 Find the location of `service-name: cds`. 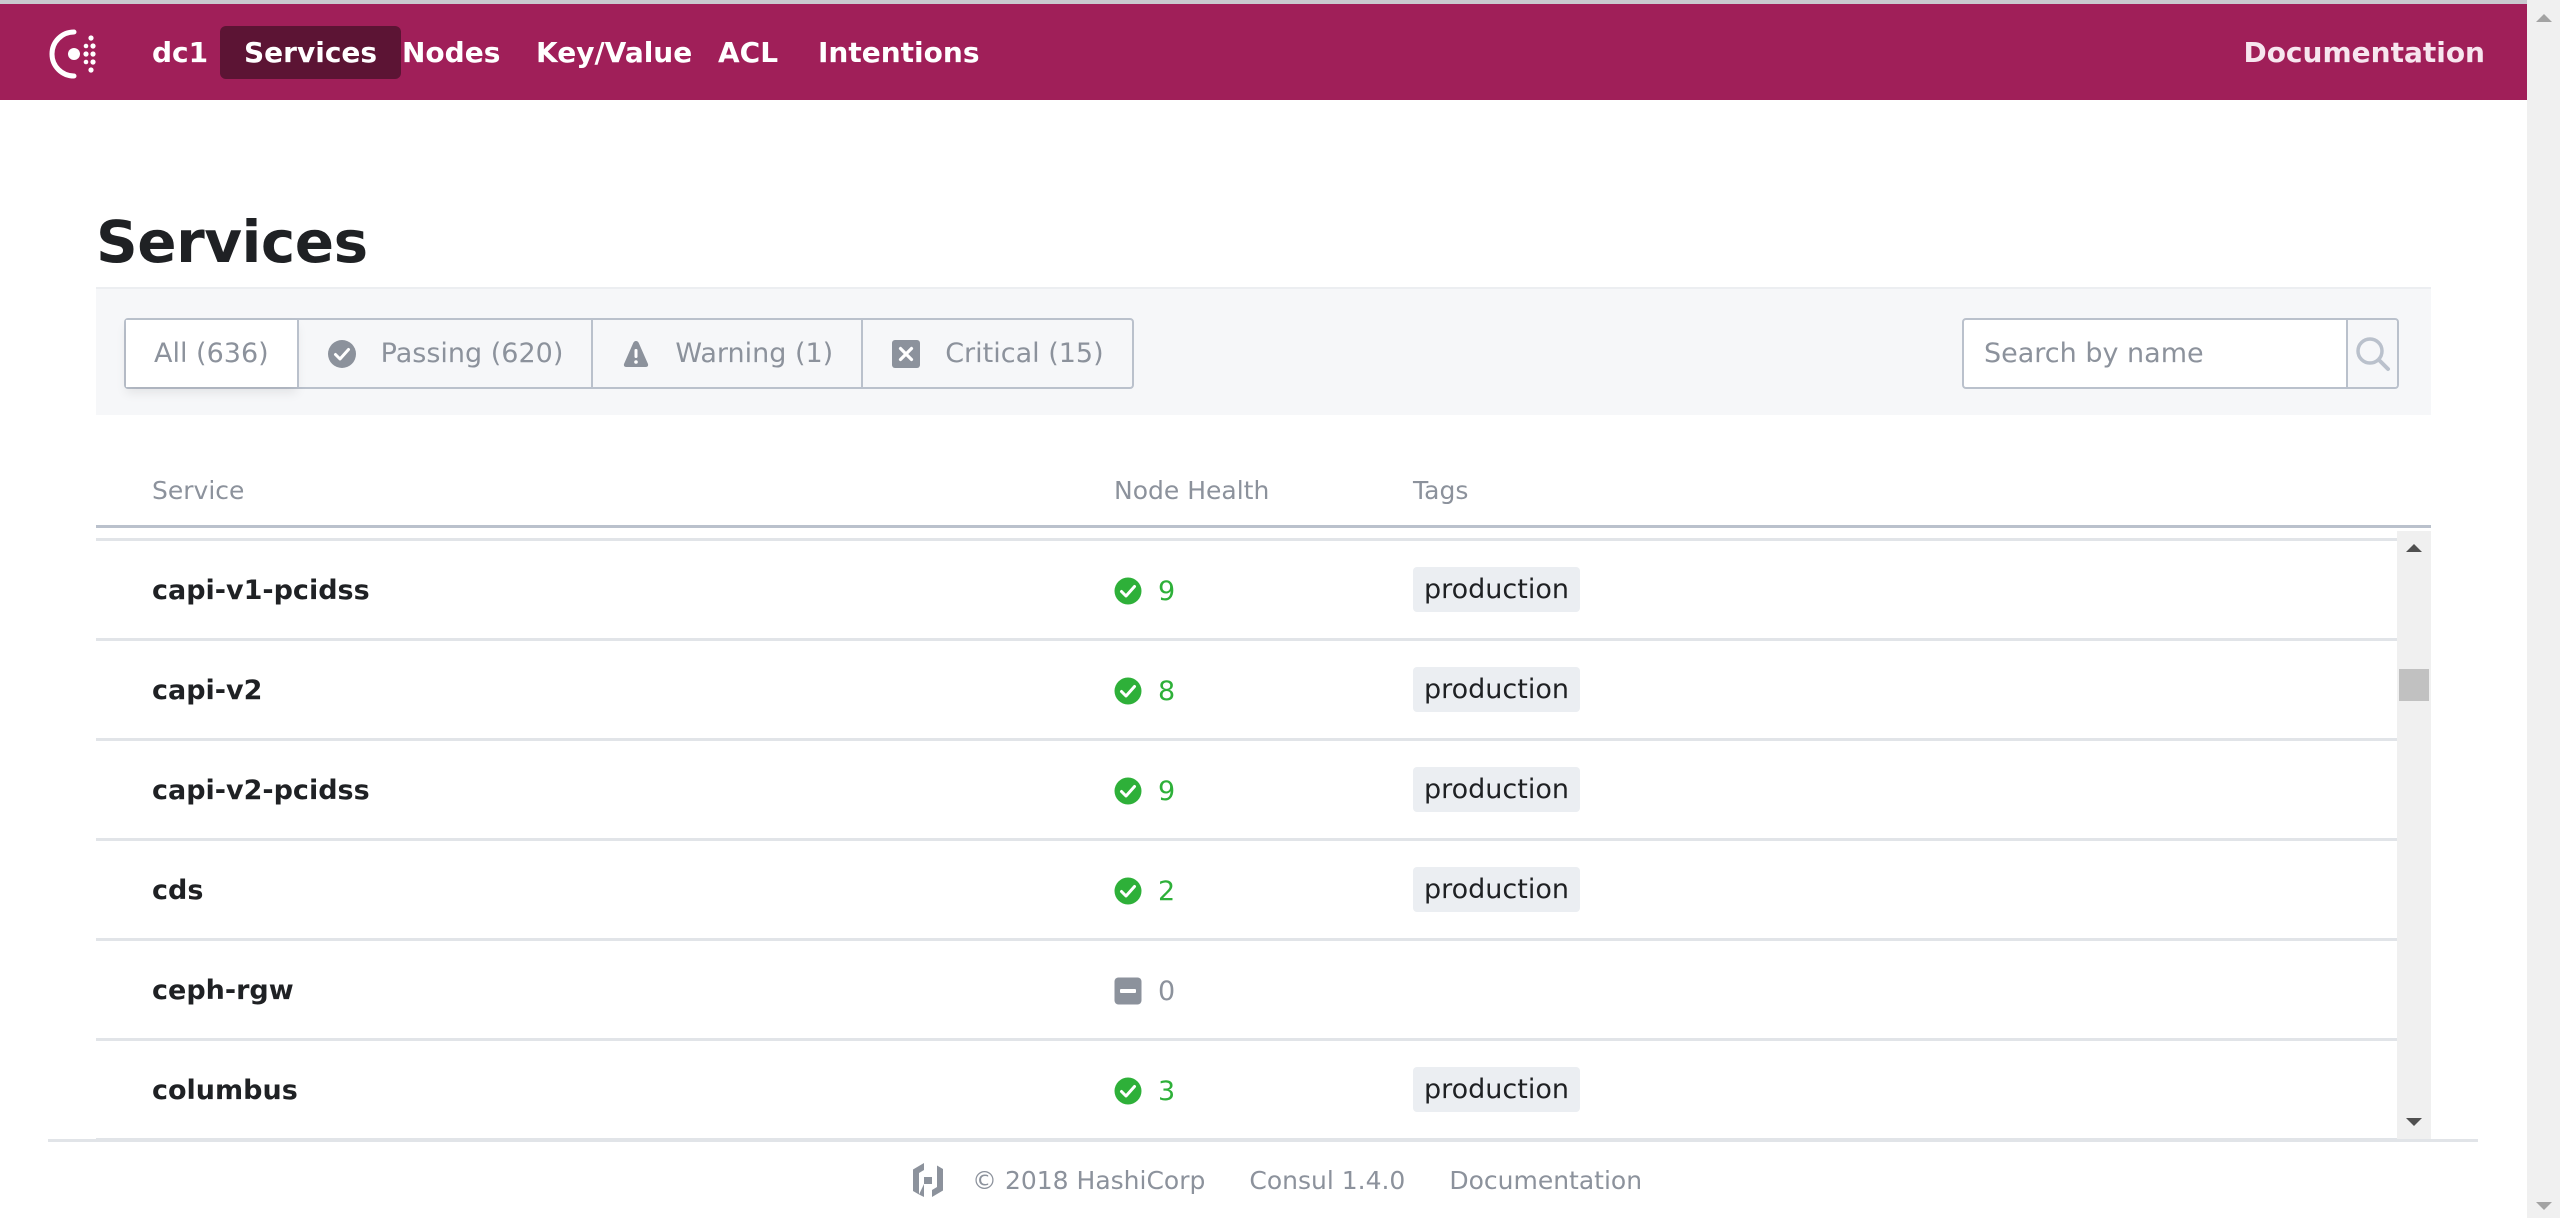

service-name: cds is located at coordinates (177, 891).